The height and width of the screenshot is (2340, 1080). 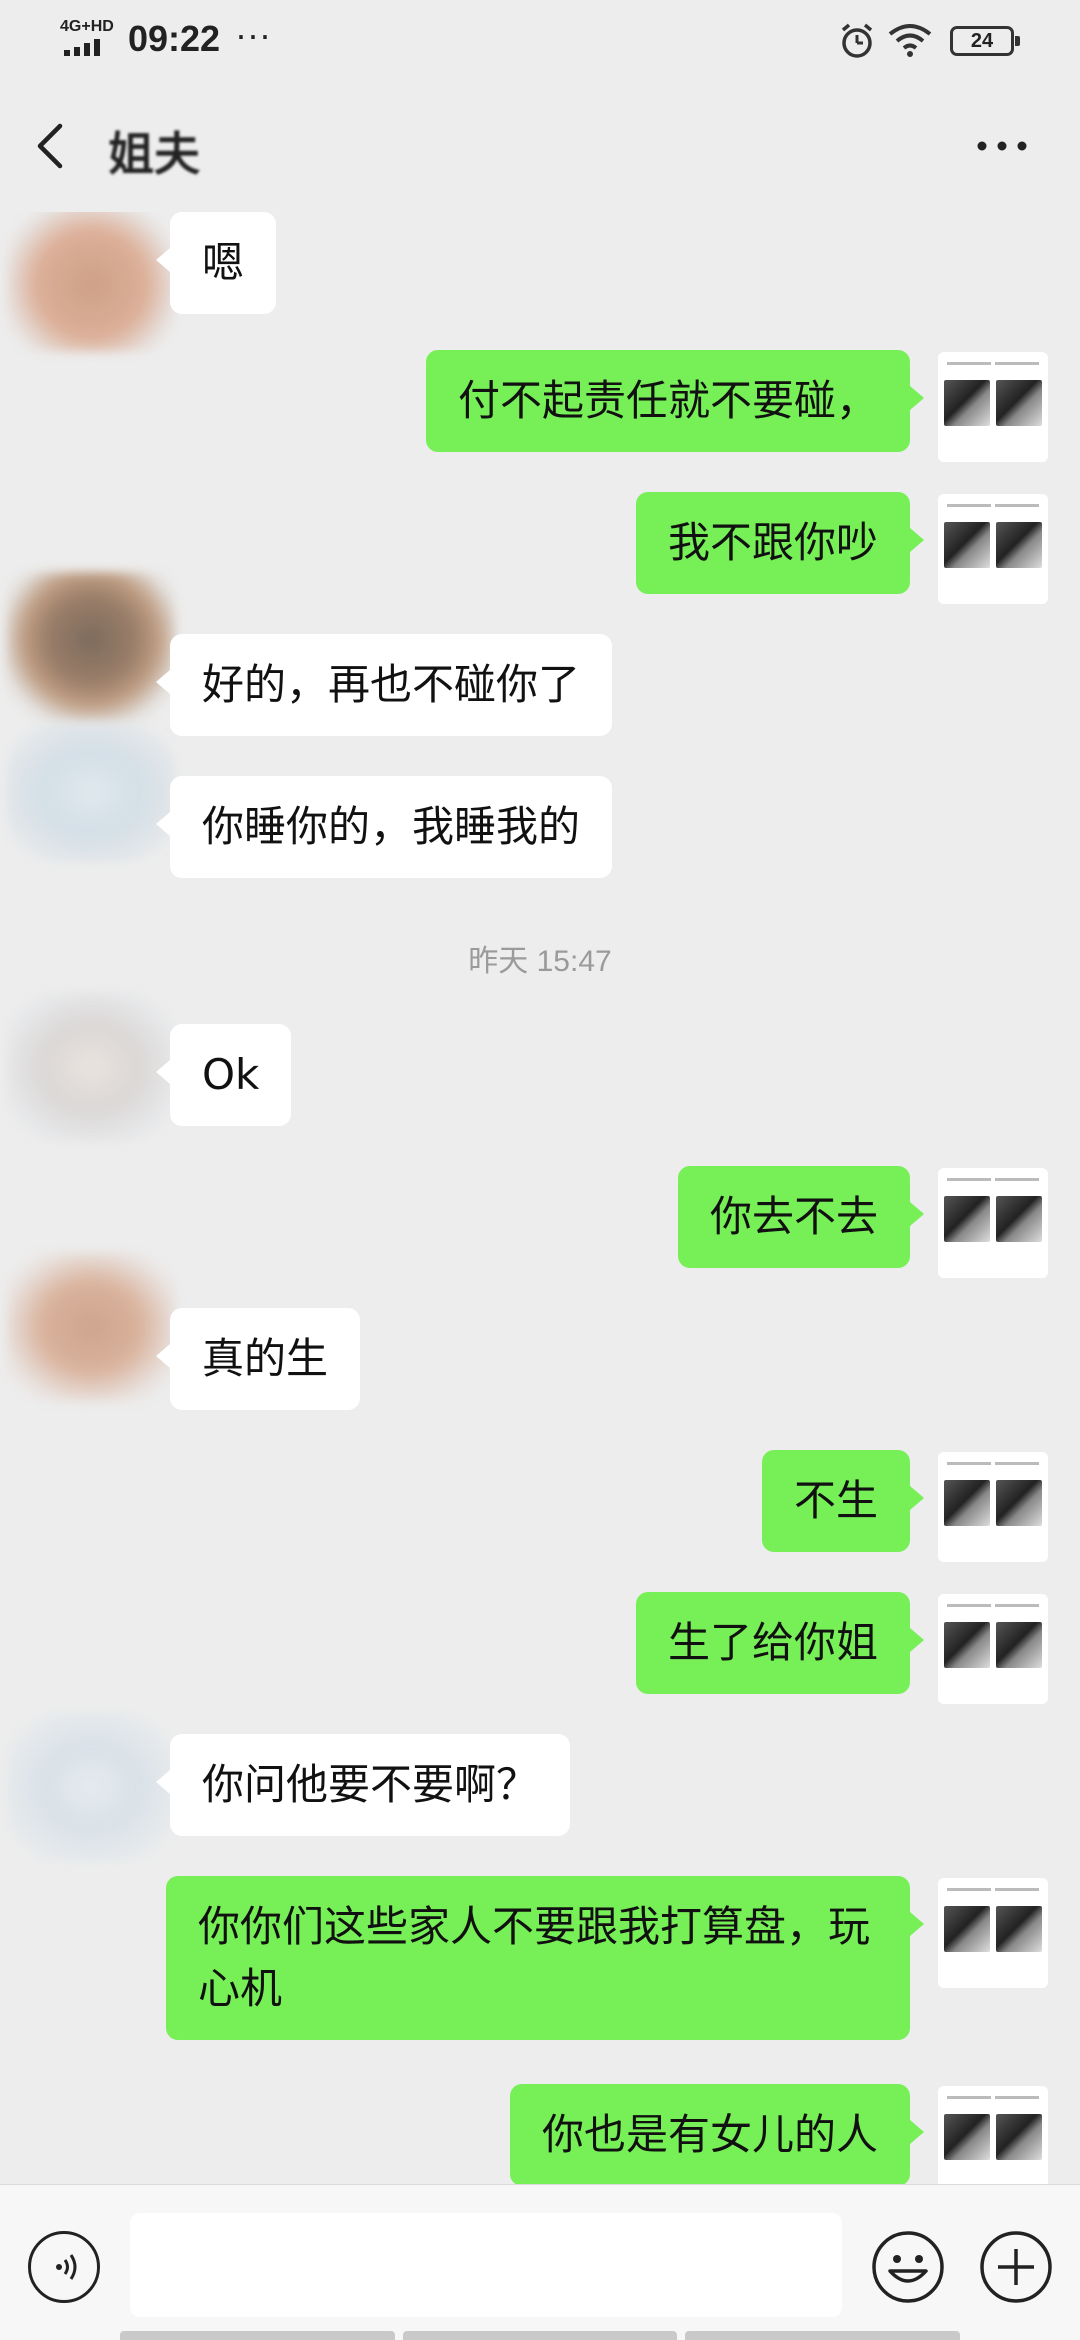 I want to click on alarm-icon, so click(x=857, y=40).